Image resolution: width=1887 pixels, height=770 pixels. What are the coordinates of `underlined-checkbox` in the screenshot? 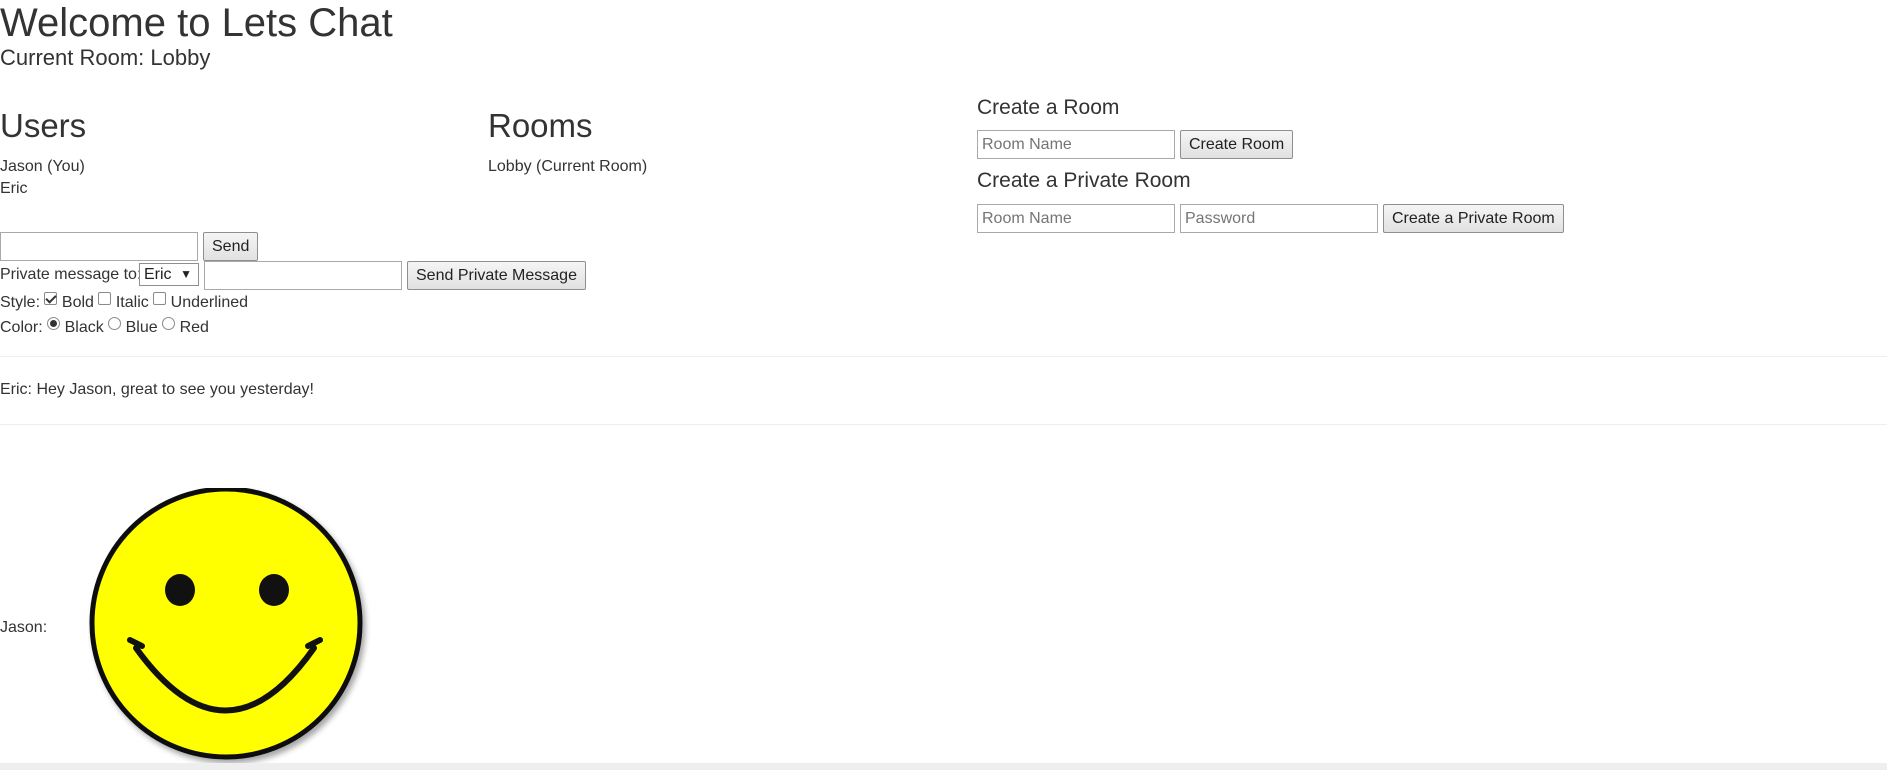 It's located at (160, 298).